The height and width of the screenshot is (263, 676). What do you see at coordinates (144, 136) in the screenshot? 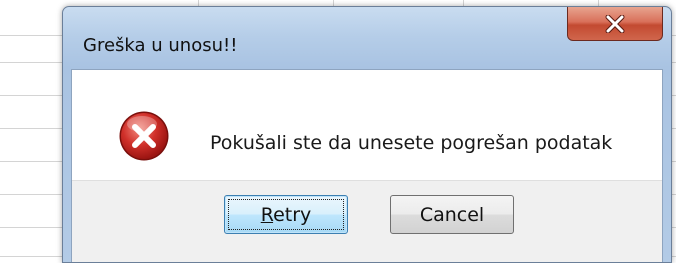
I see `error-icon` at bounding box center [144, 136].